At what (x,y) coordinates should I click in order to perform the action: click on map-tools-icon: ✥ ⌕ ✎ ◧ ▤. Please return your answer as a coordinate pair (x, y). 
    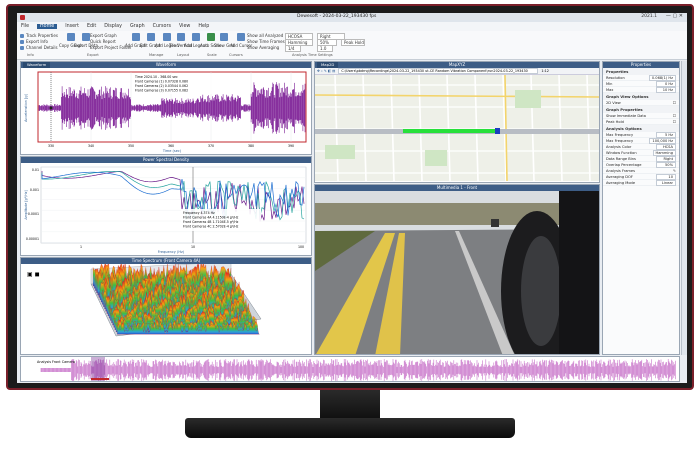
    Looking at the image, I should click on (326, 71).